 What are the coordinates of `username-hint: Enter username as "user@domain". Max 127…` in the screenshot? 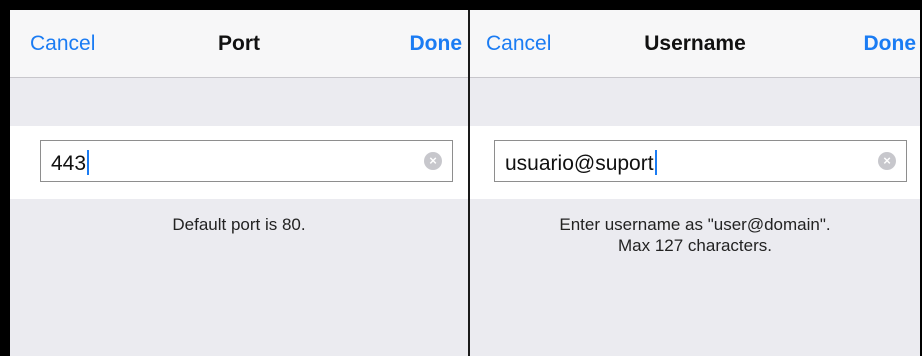 It's located at (695, 235).